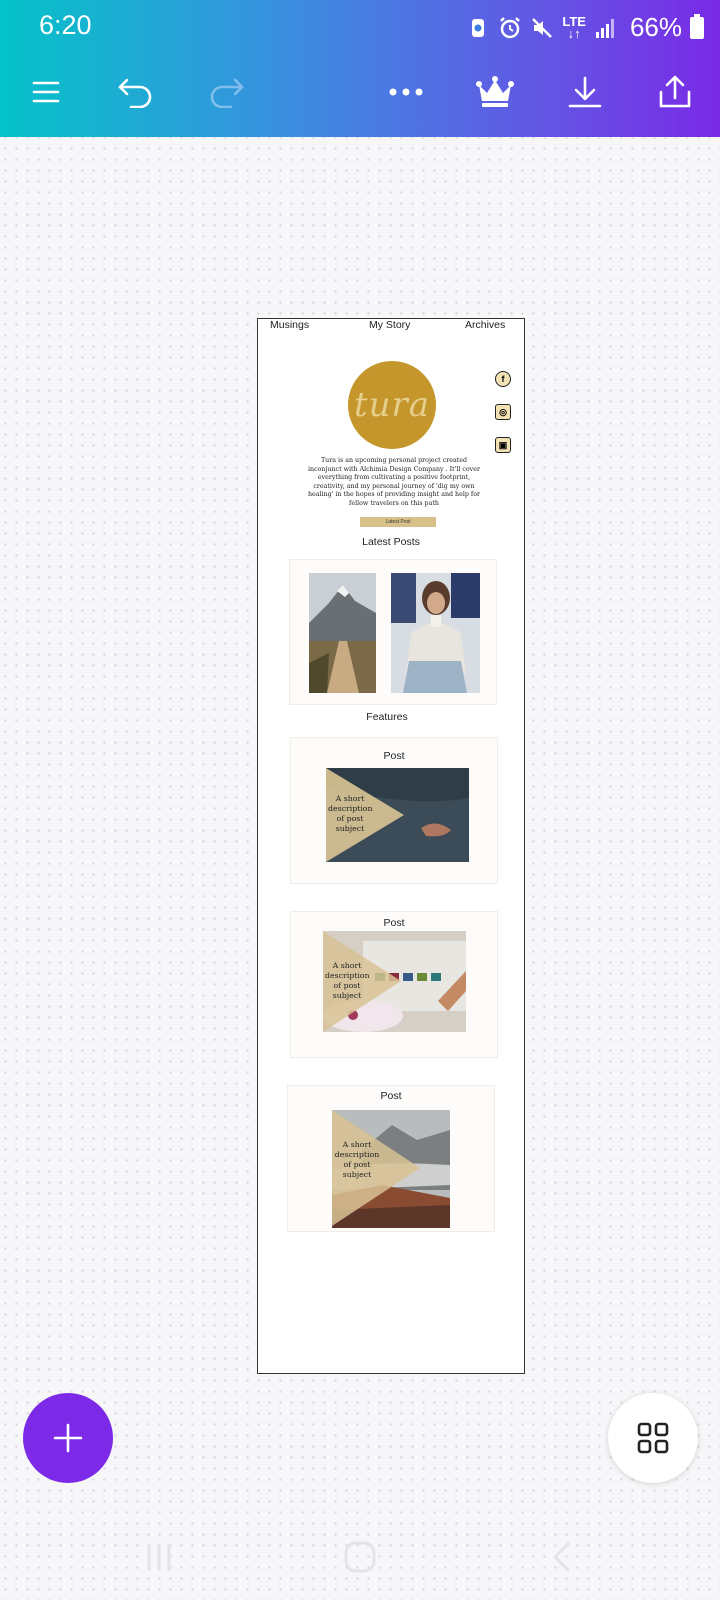  I want to click on back-button, so click(562, 1557).